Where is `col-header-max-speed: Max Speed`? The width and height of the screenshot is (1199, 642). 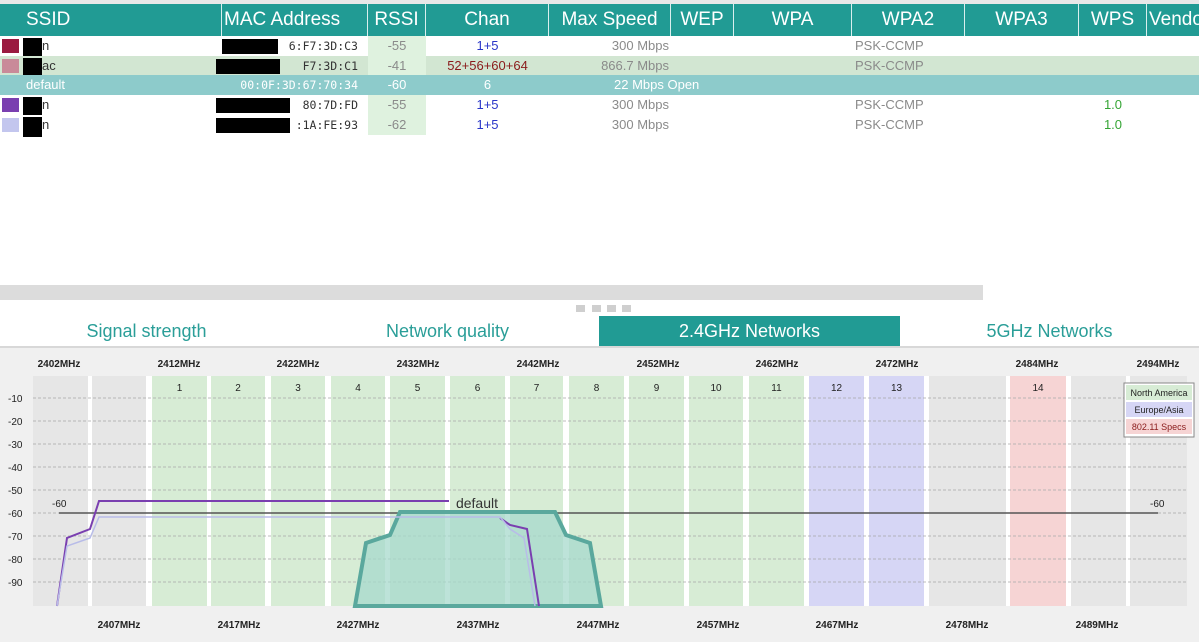
col-header-max-speed: Max Speed is located at coordinates (610, 20).